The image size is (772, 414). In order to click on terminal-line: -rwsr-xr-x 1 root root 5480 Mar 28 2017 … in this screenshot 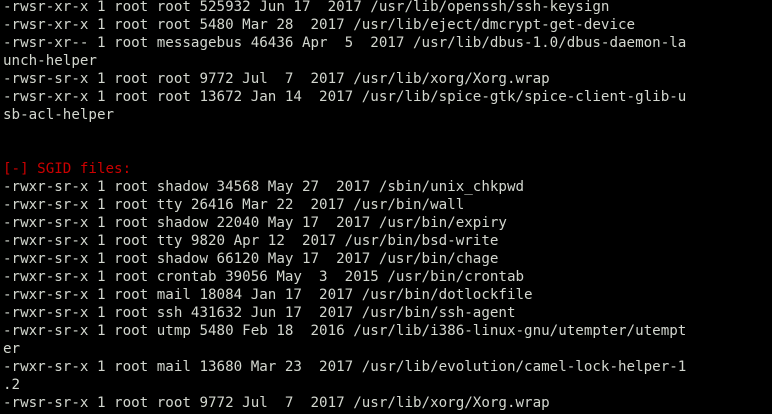, I will do `click(319, 25)`.